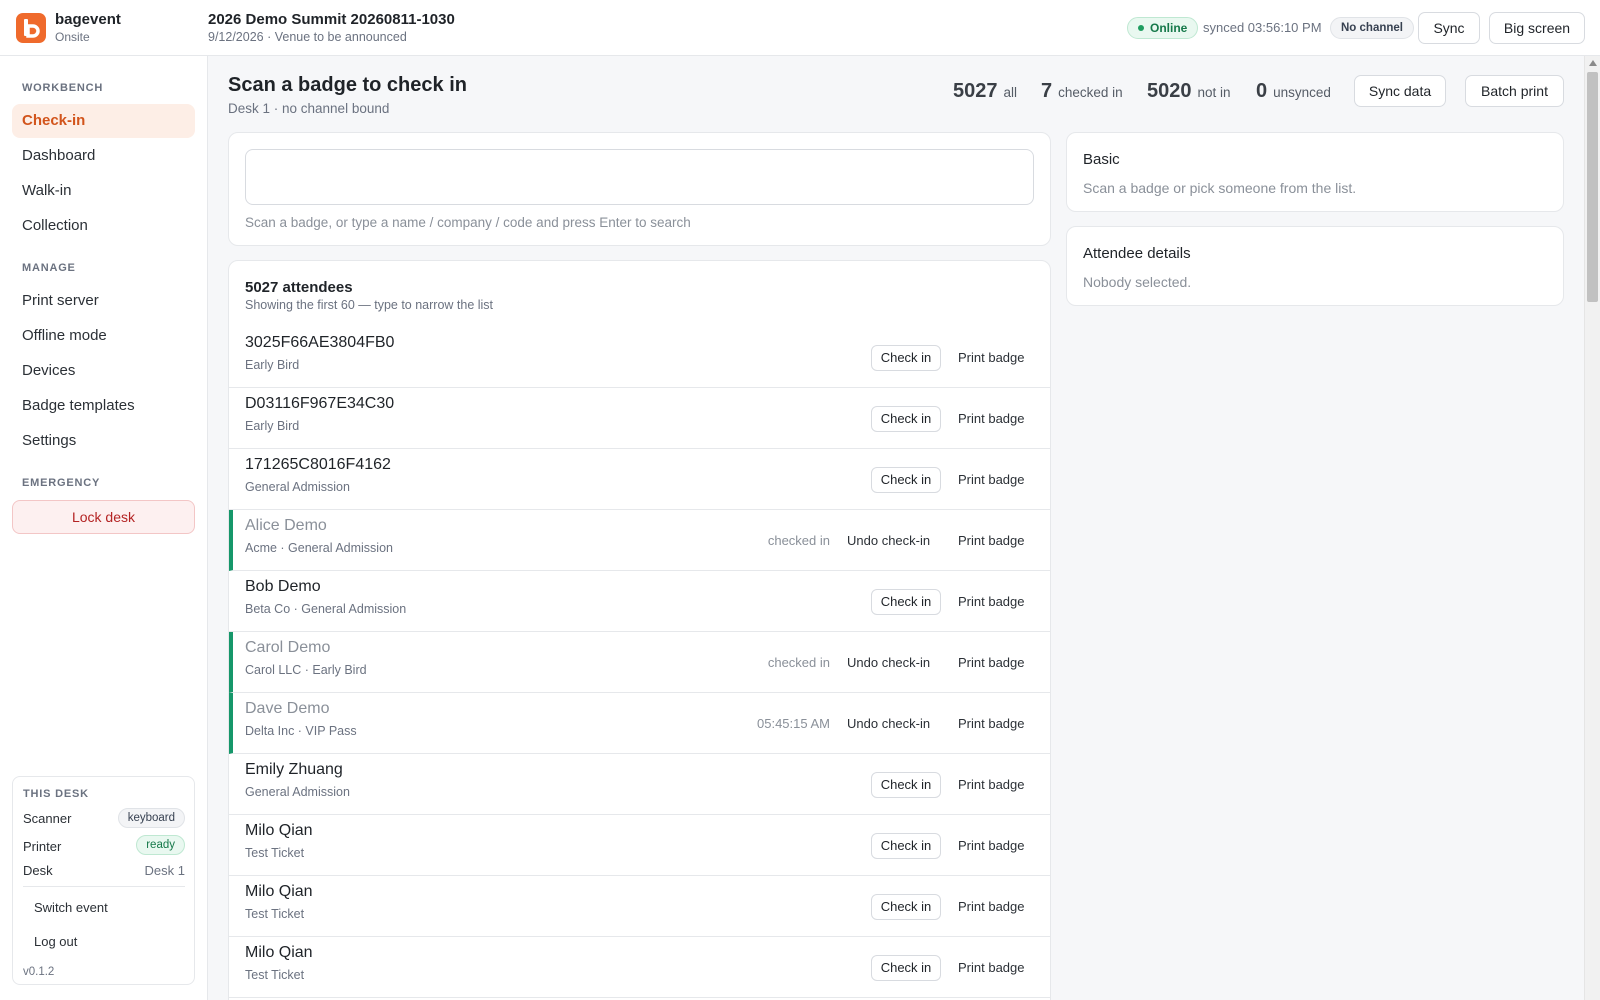 This screenshot has width=1600, height=1000. Describe the element at coordinates (1400, 91) in the screenshot. I see `sync-data-button: Sync data` at that location.